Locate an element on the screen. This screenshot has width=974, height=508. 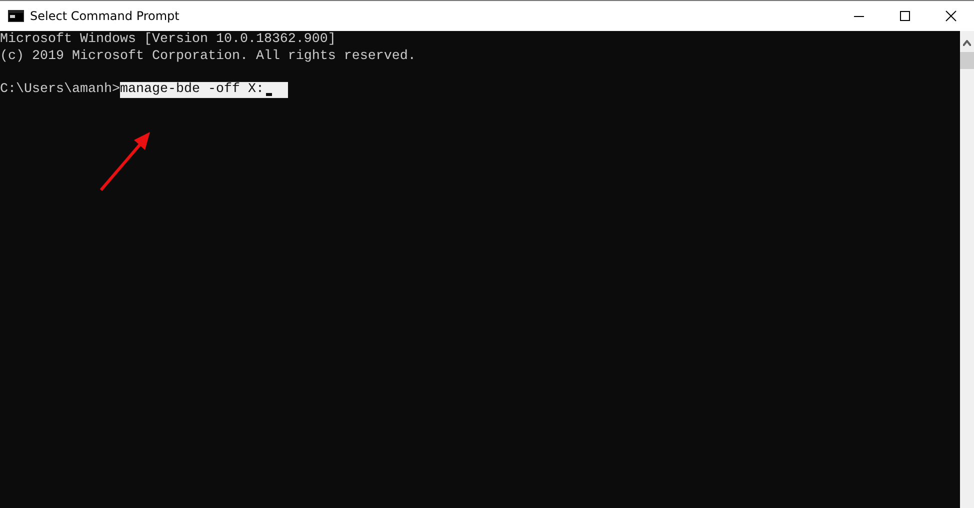
window-title: Select Command Prompt is located at coordinates (105, 16).